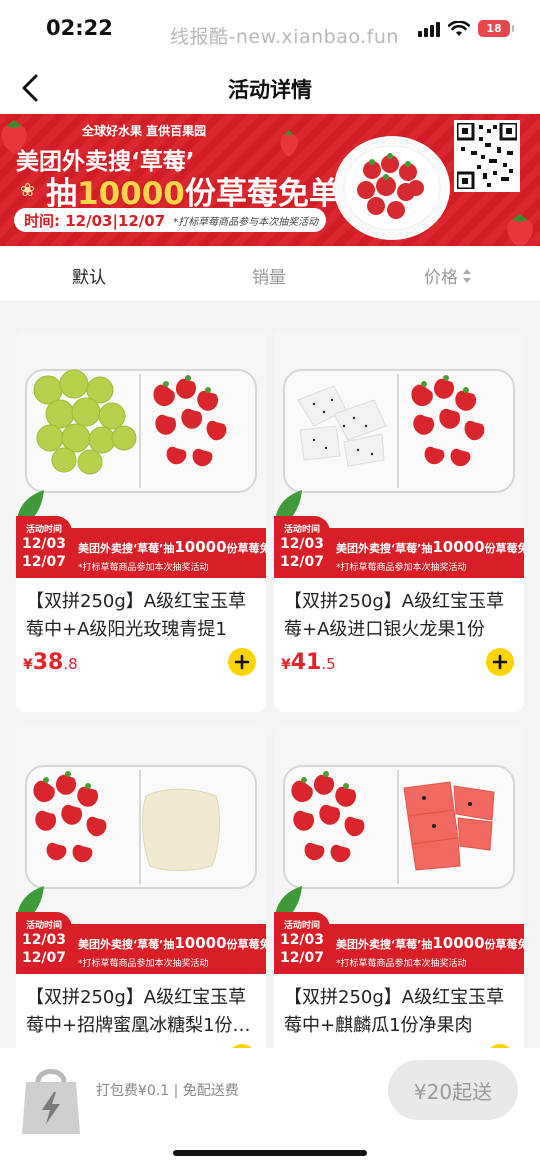 The height and width of the screenshot is (1168, 540). What do you see at coordinates (51, 1101) in the screenshot?
I see `shopping-bag-icon` at bounding box center [51, 1101].